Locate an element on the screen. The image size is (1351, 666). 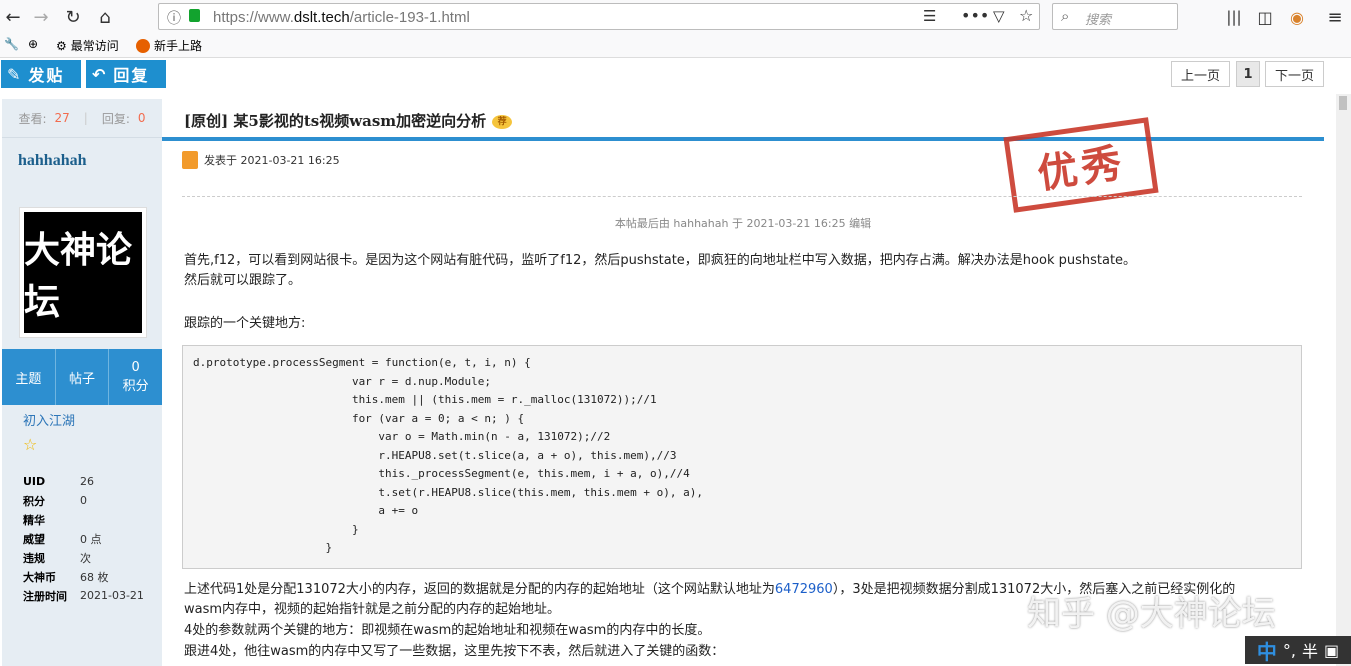
search-placeholder: 搜索 is located at coordinates (1098, 20).